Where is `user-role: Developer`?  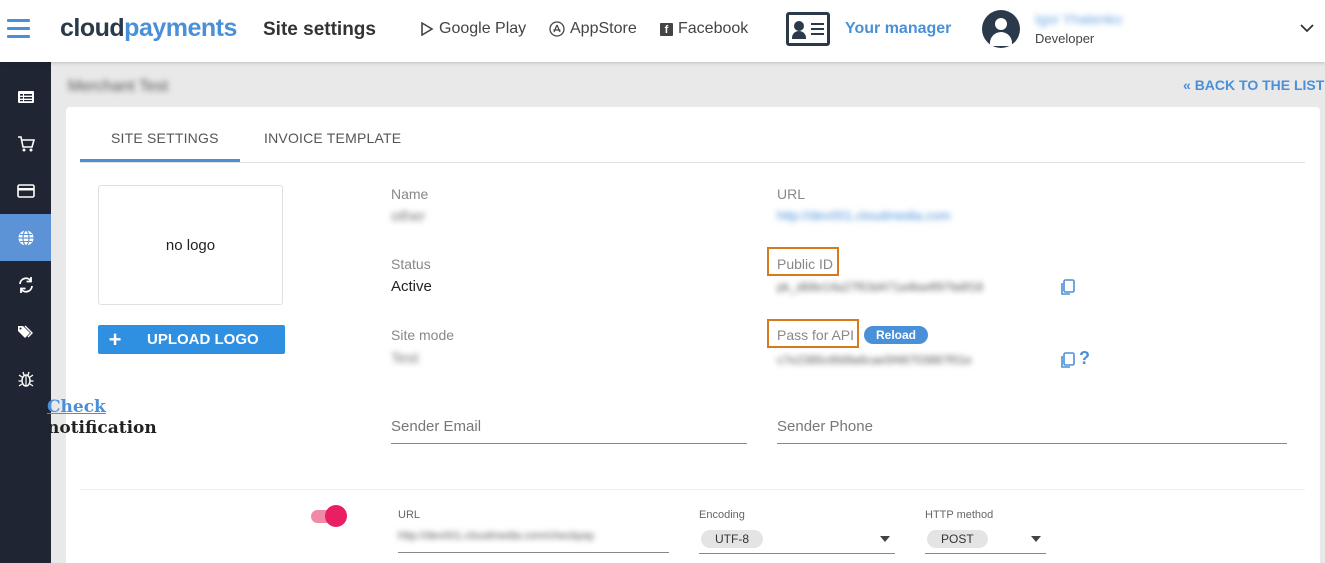 user-role: Developer is located at coordinates (1065, 38).